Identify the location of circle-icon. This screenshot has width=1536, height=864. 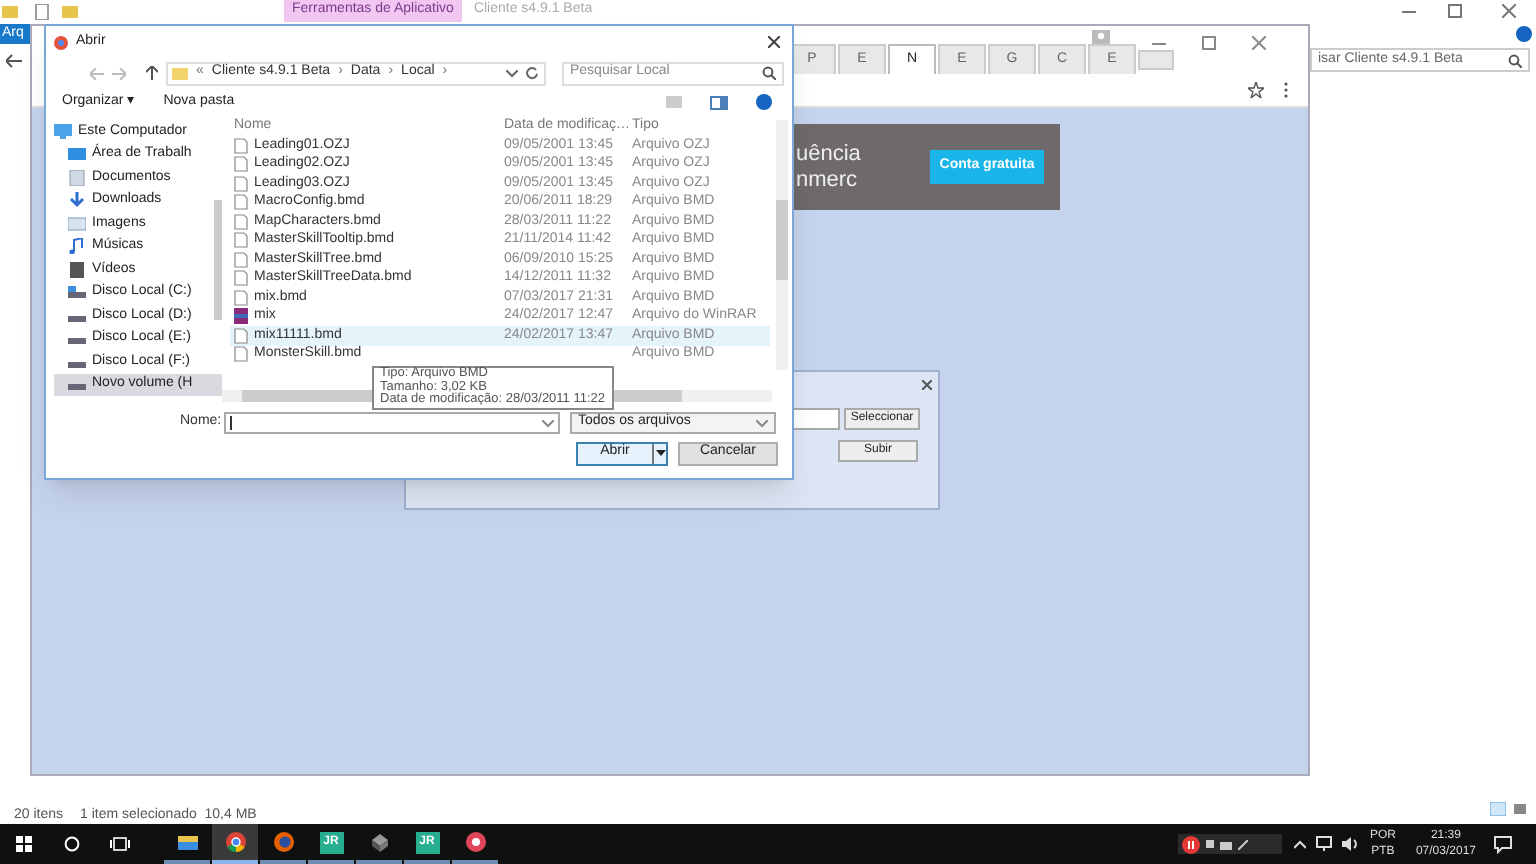
(72, 844).